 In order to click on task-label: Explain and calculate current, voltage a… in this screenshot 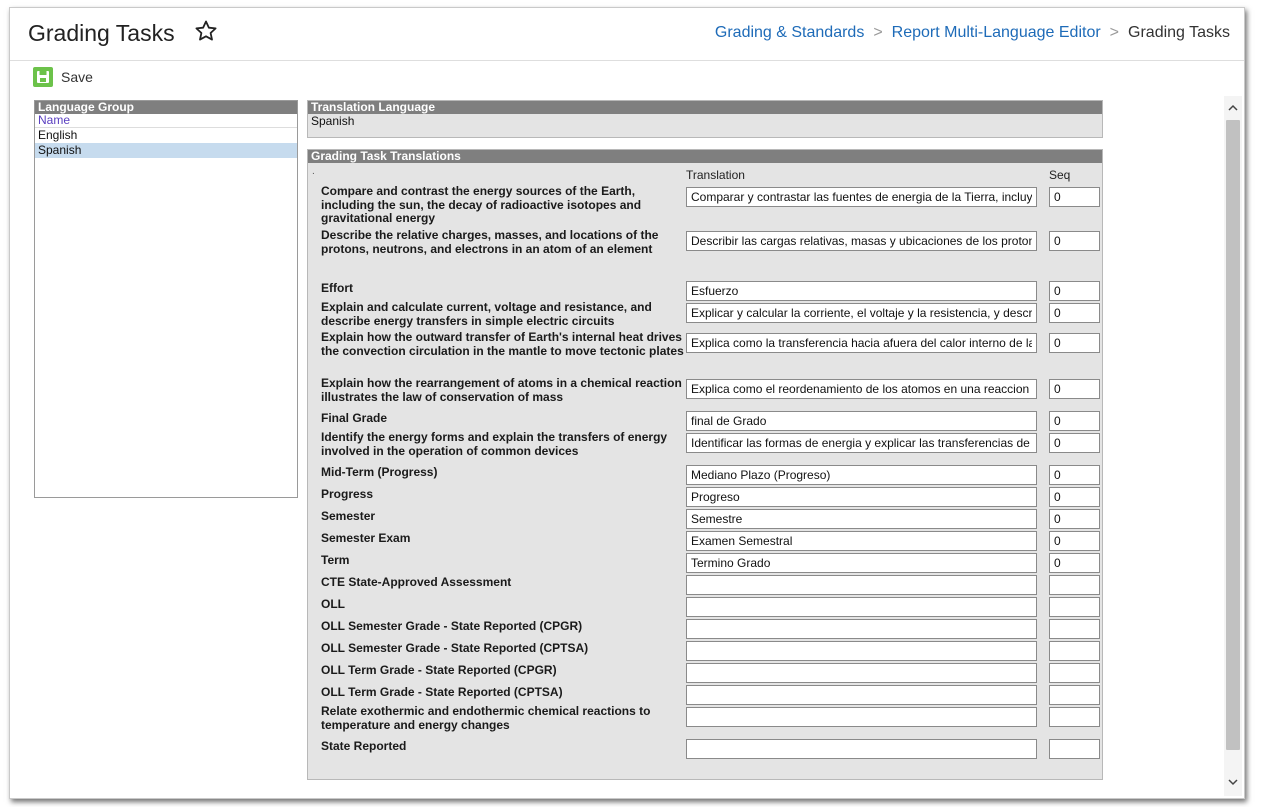, I will do `click(486, 314)`.